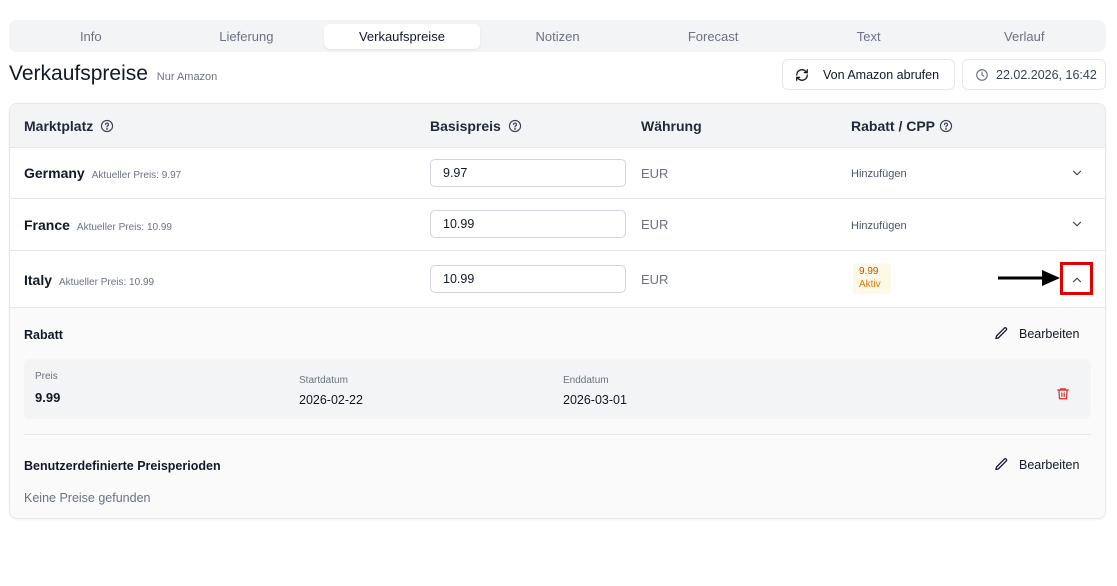 Image resolution: width=1117 pixels, height=586 pixels. I want to click on clock-icon, so click(982, 74).